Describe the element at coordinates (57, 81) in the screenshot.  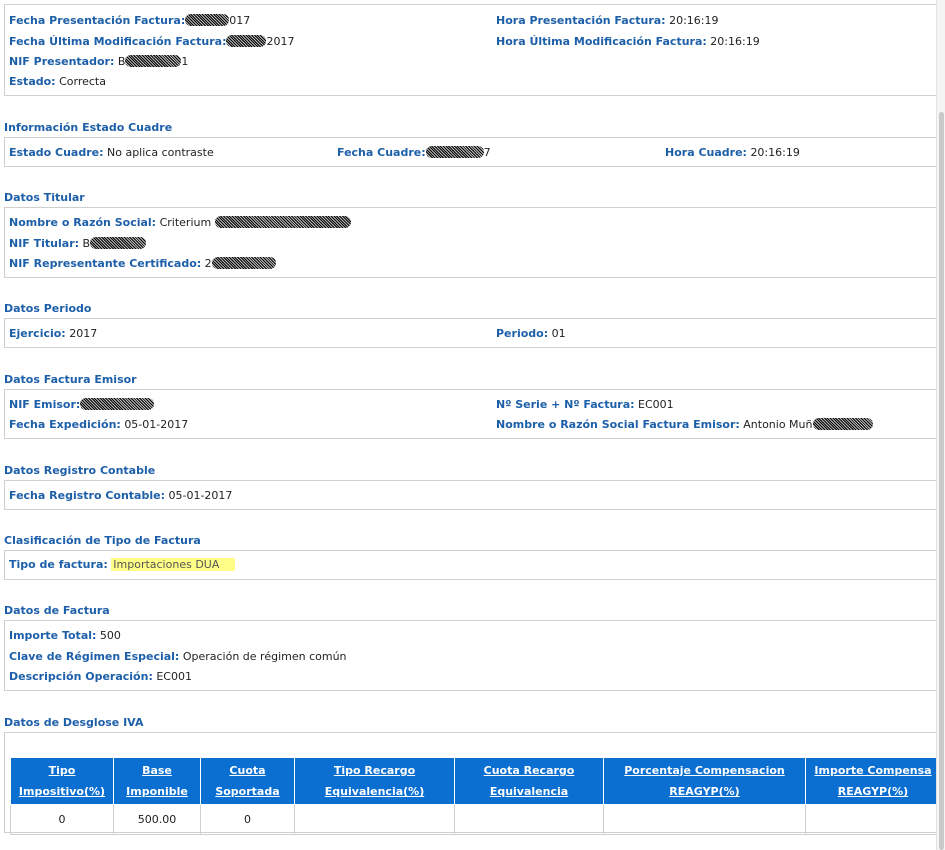
I see `estado-field: Estado: Correcta` at that location.